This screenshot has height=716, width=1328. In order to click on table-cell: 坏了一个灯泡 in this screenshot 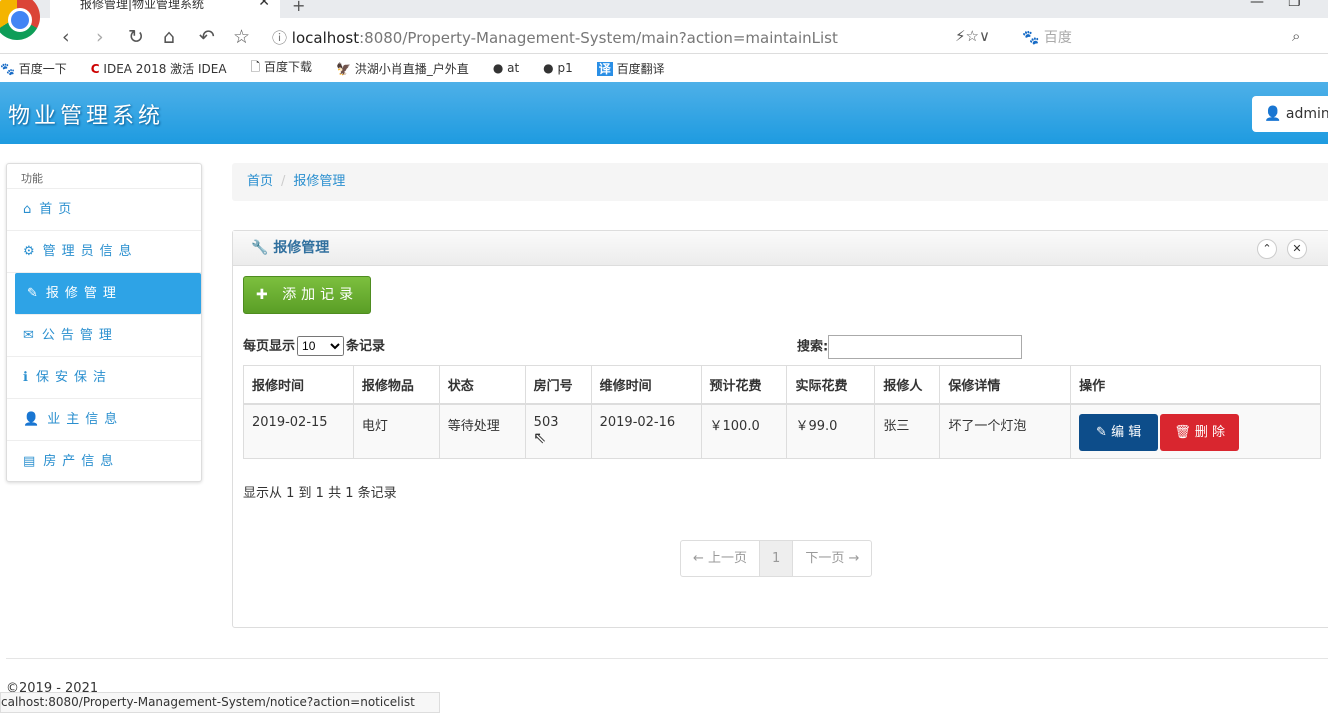, I will do `click(1005, 431)`.